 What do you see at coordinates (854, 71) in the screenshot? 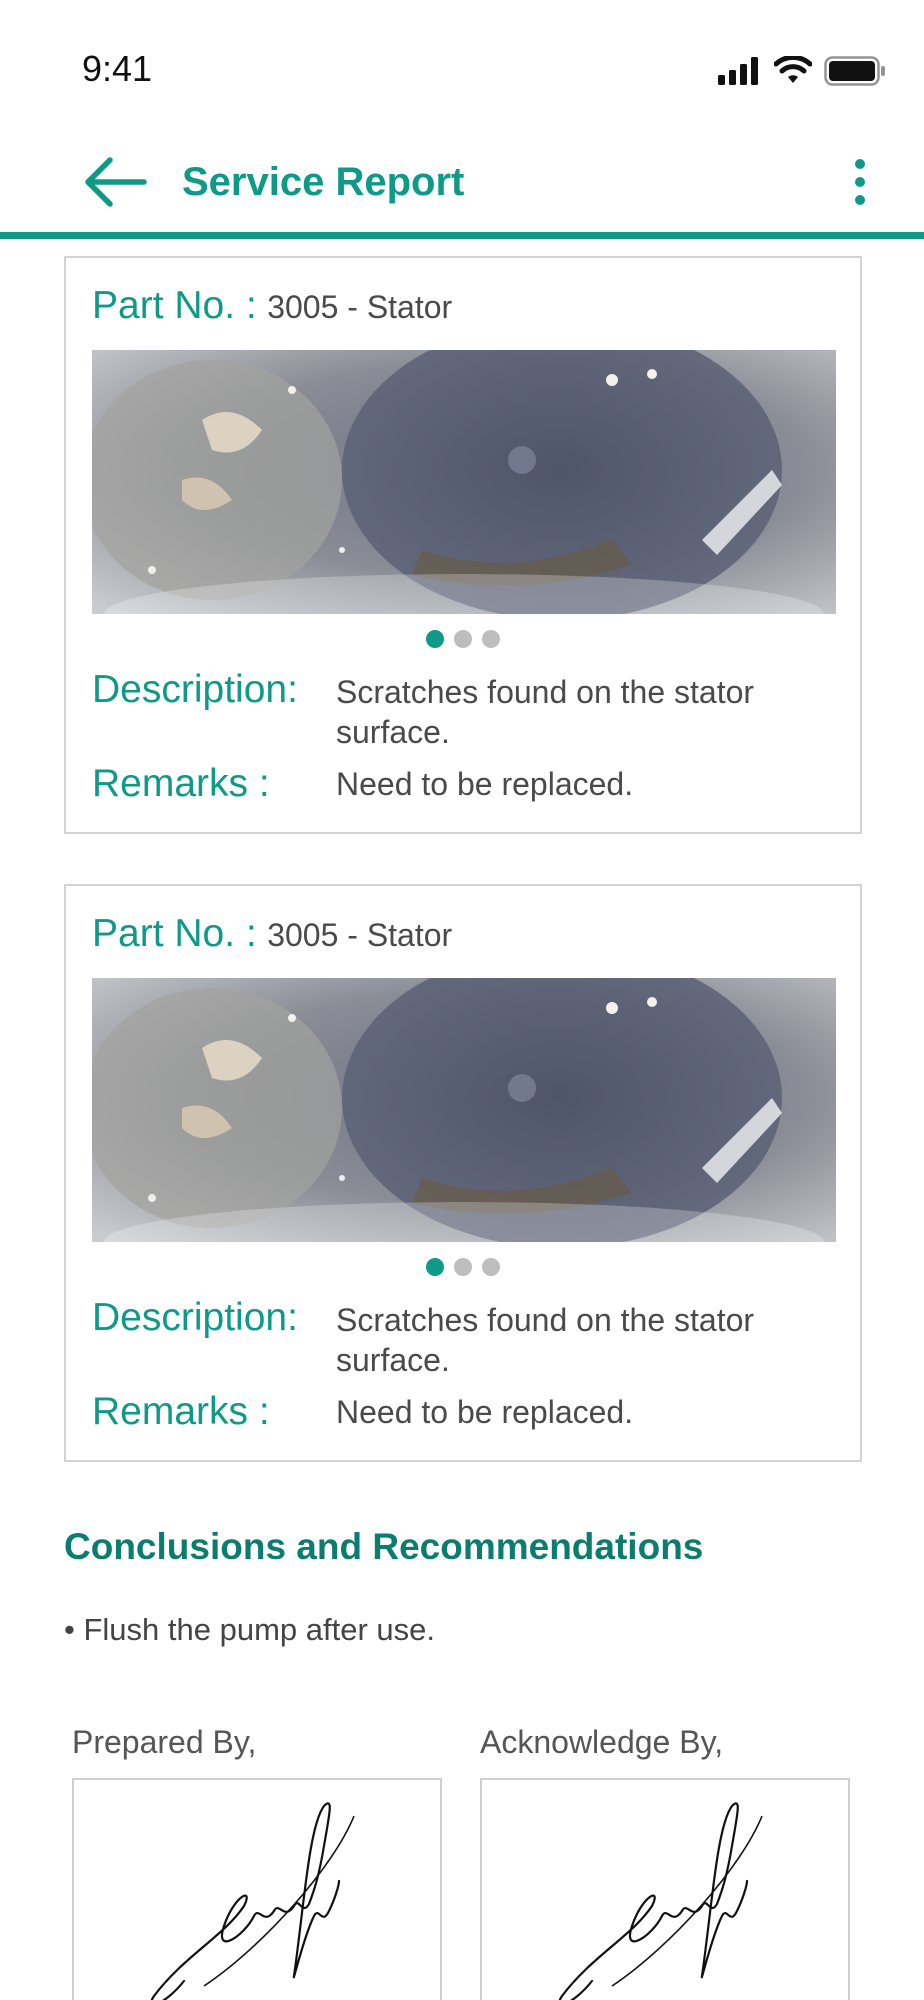
I see `battery-icon` at bounding box center [854, 71].